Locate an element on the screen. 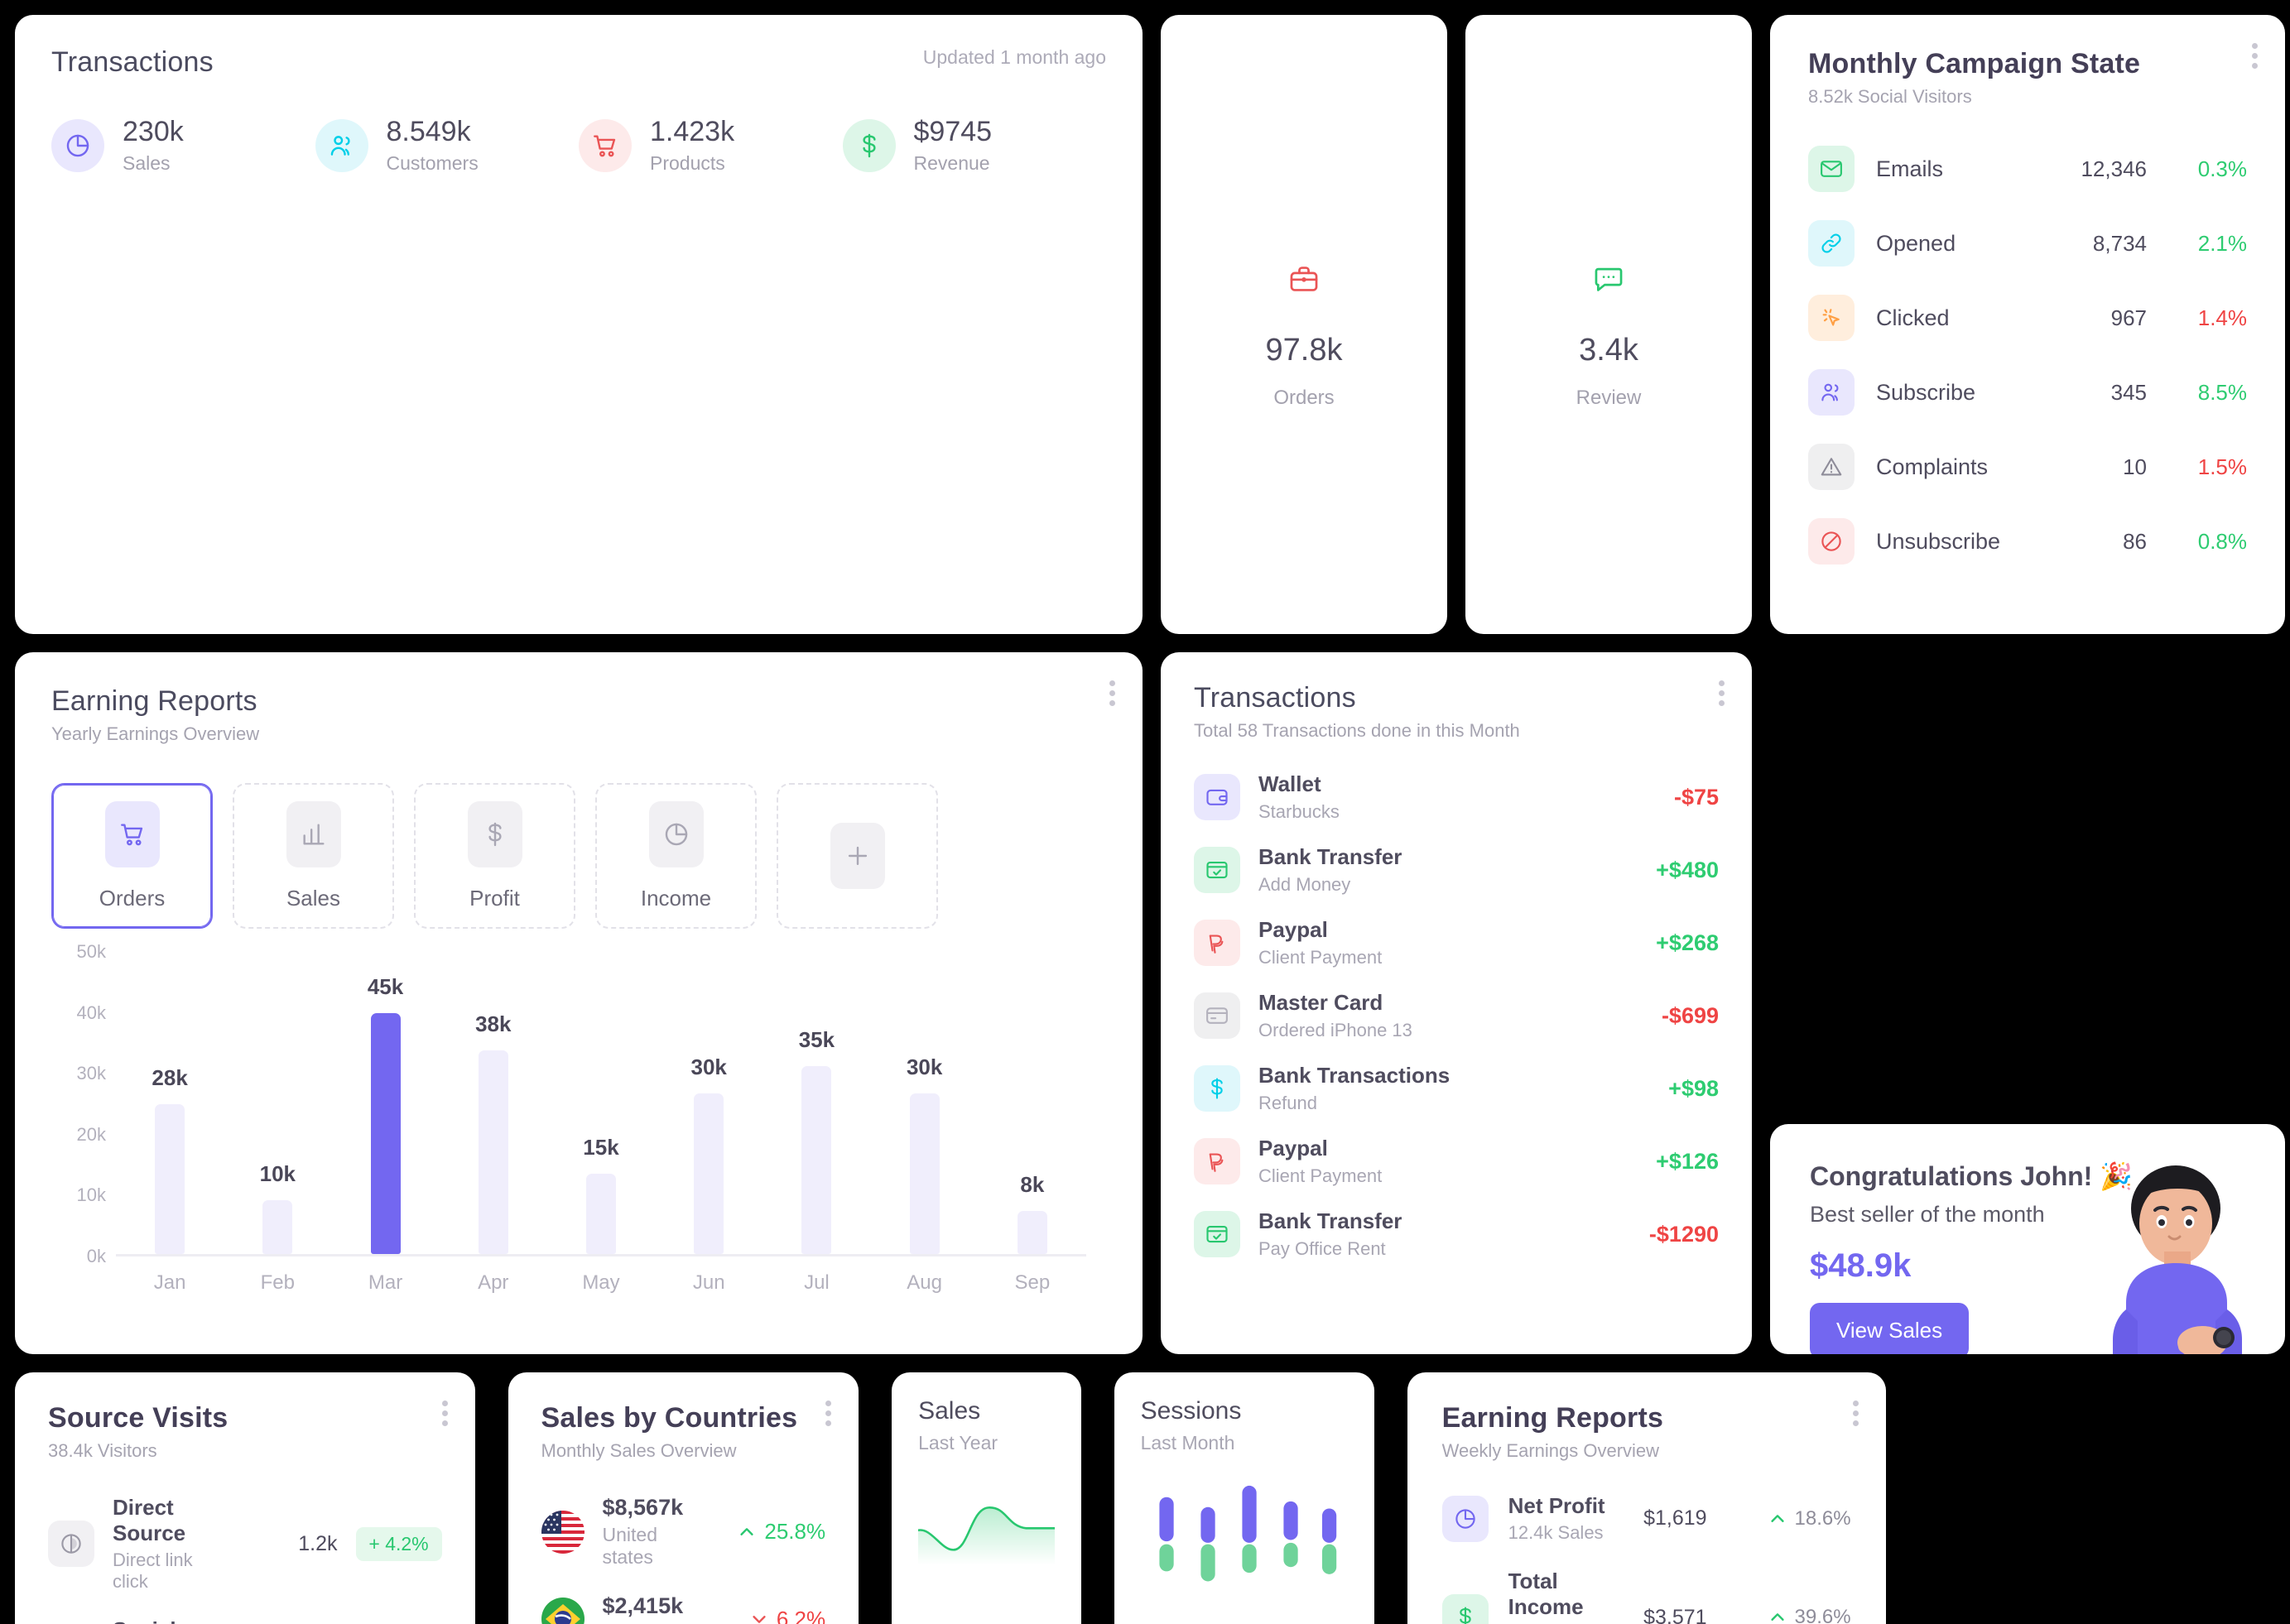  metric-percent: 39.6% is located at coordinates (1822, 1615).